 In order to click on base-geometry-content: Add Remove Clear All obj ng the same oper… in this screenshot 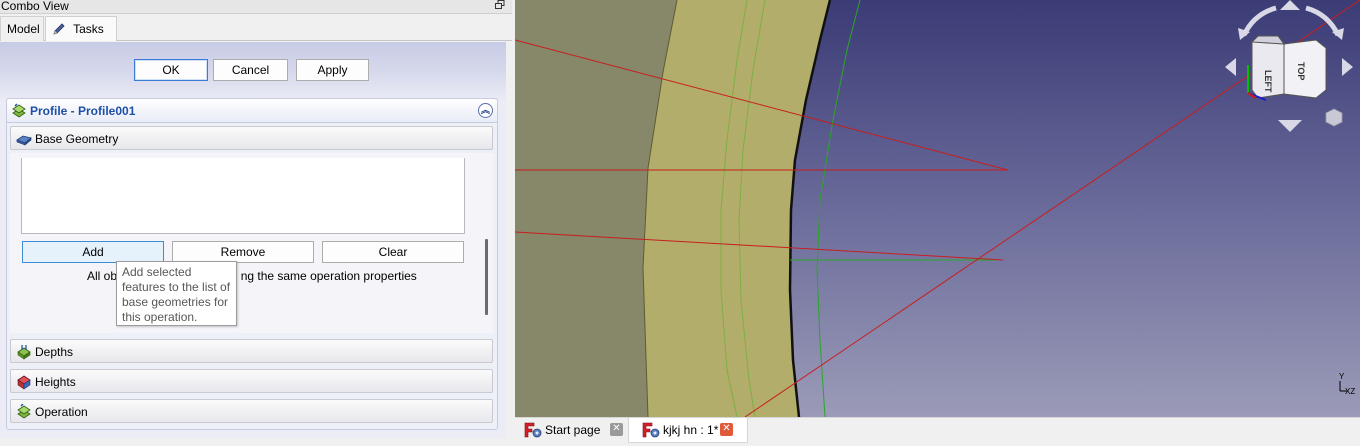, I will do `click(251, 243)`.